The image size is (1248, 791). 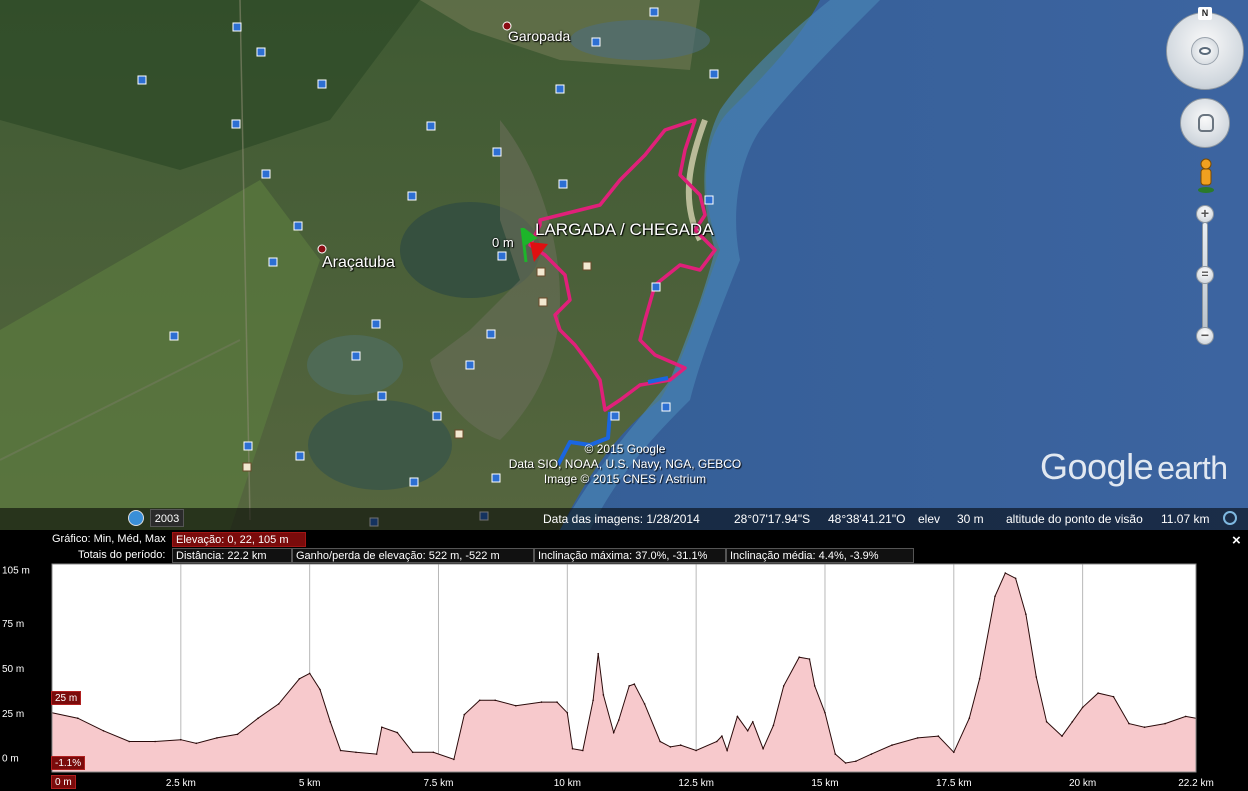 I want to click on imagery-date: Data das imagens: 1/28/2014, so click(x=621, y=519).